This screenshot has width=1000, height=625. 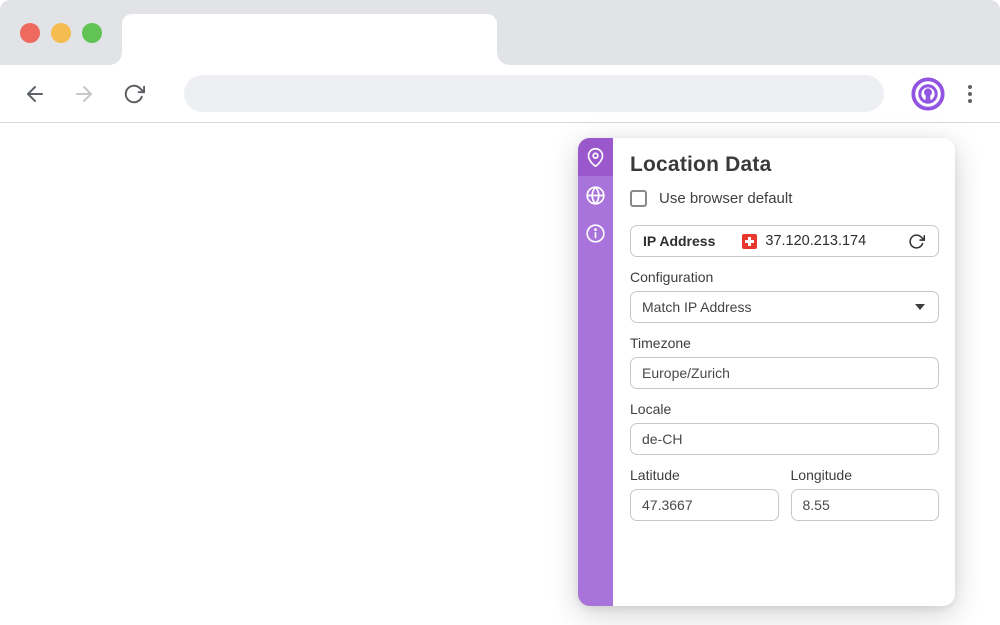 What do you see at coordinates (679, 241) in the screenshot?
I see `ip-address-label: IP Address` at bounding box center [679, 241].